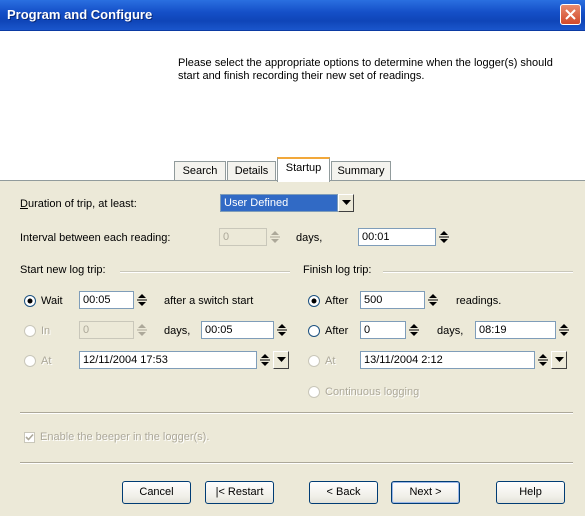 This screenshot has width=585, height=516. I want to click on after-readings-radio, so click(314, 301).